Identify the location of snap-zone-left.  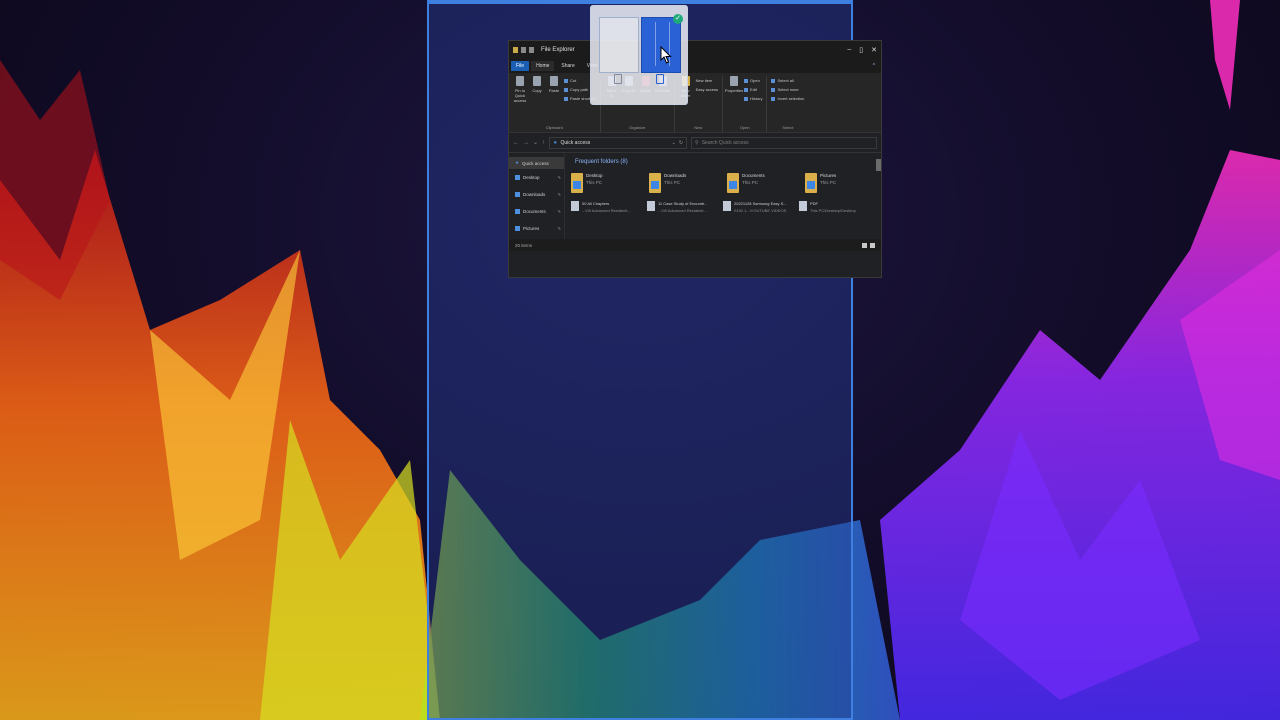
(619, 45).